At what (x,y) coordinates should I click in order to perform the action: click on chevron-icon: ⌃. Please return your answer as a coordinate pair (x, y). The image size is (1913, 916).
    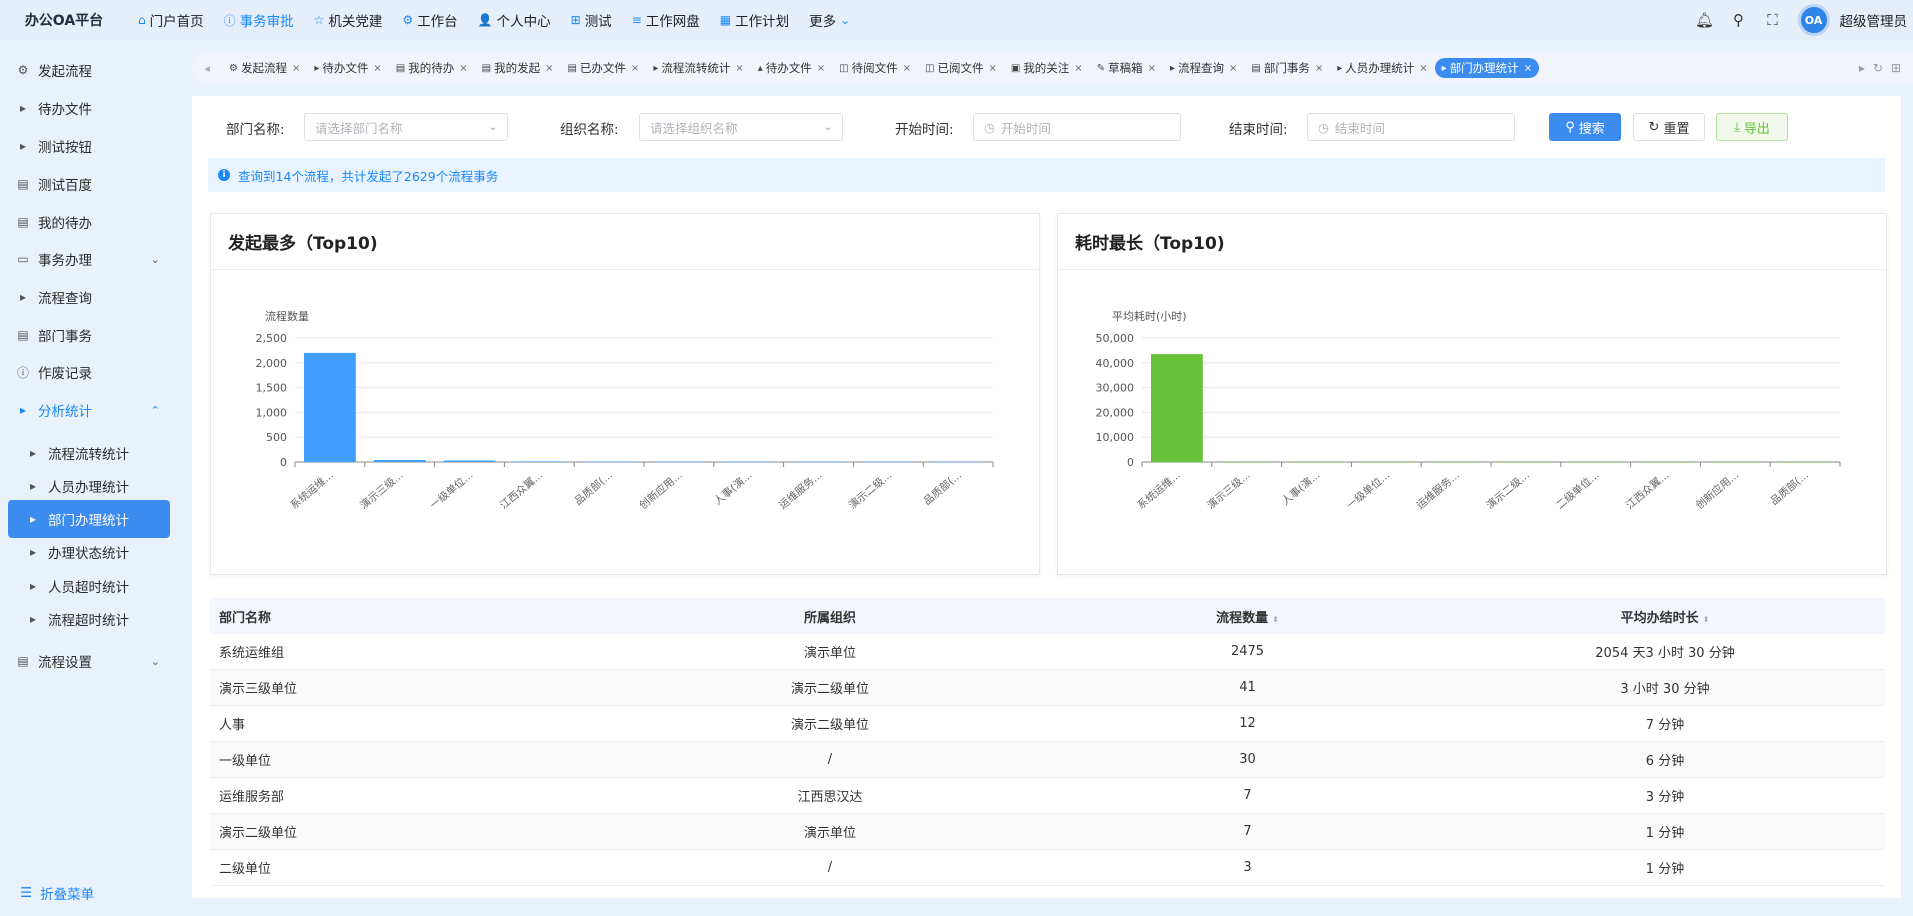
    Looking at the image, I should click on (155, 410).